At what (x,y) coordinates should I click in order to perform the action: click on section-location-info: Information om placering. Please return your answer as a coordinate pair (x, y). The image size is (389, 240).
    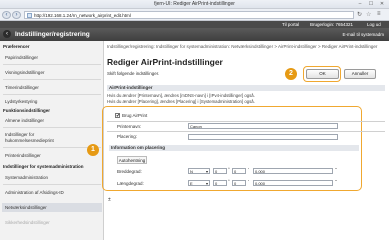
    Looking at the image, I should click on (234, 148).